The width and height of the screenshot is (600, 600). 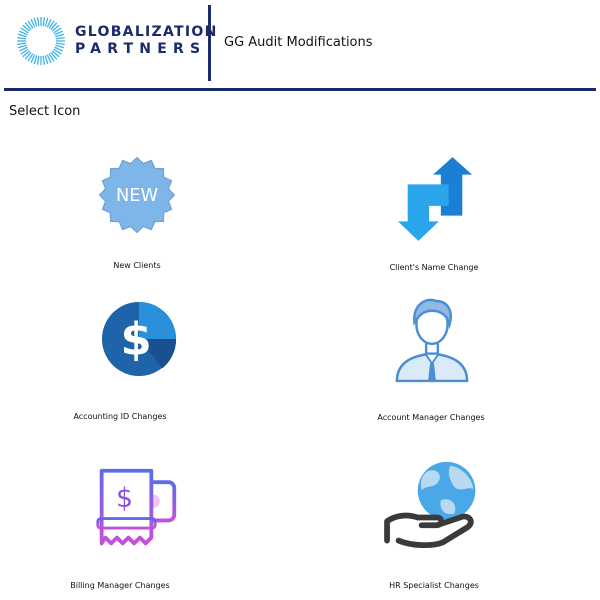 I want to click on tile-label: Billing Manager Changes, so click(x=120, y=585).